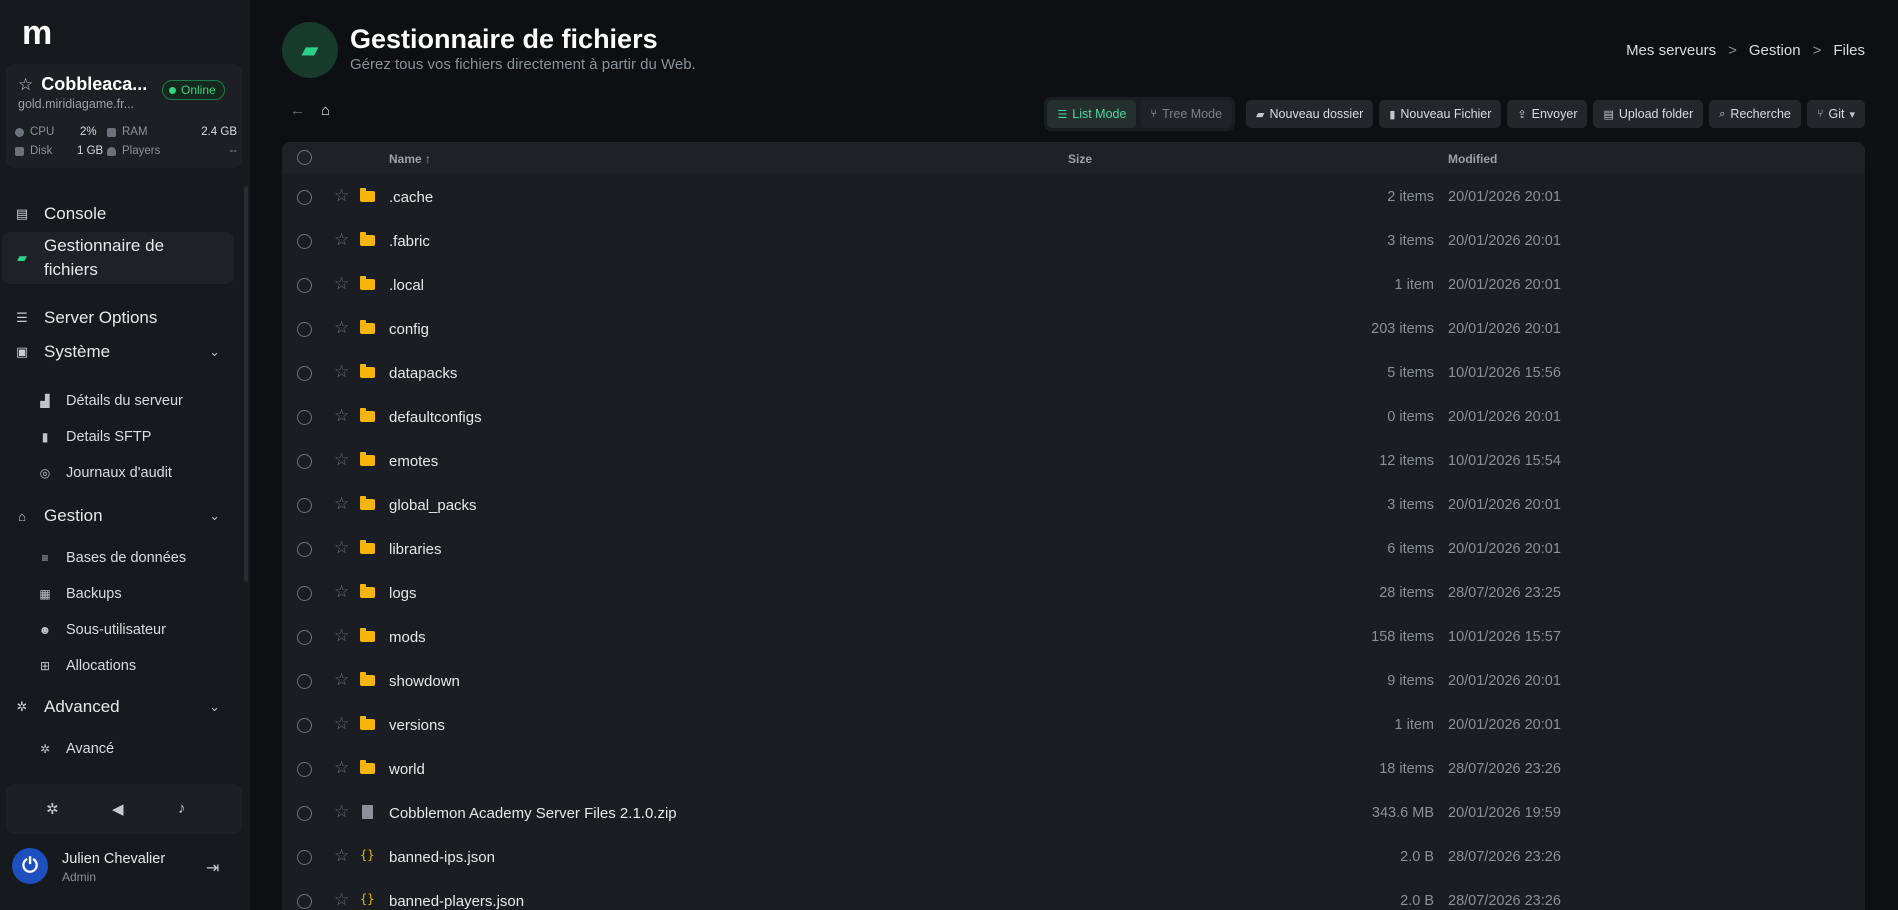  Describe the element at coordinates (182, 808) in the screenshot. I see `bell-icon: ♪` at that location.